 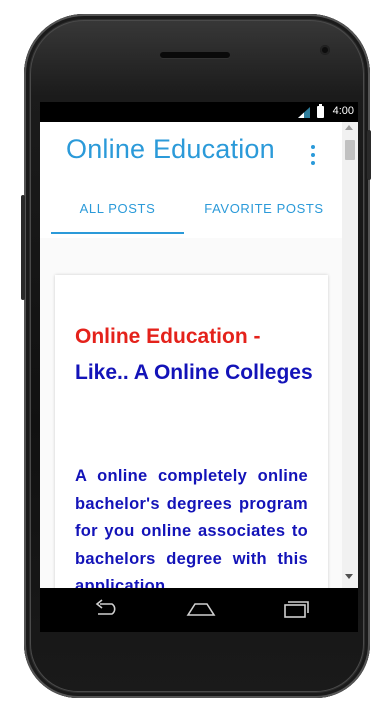 I want to click on scrollbar-thumb, so click(x=350, y=150).